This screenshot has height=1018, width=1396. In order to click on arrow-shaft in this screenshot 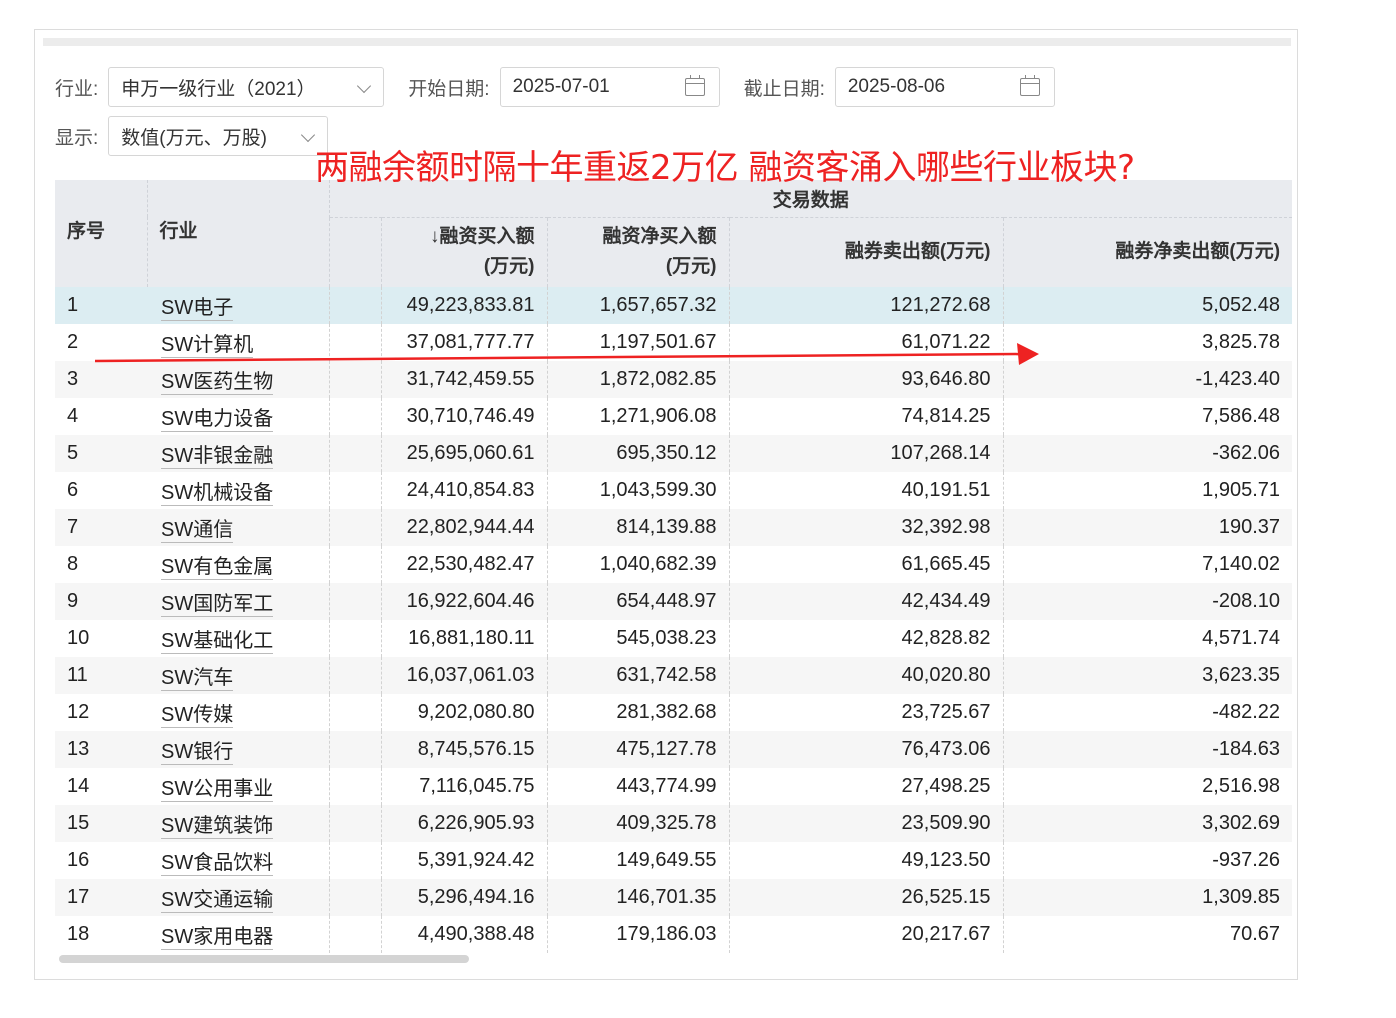, I will do `click(560, 357)`.